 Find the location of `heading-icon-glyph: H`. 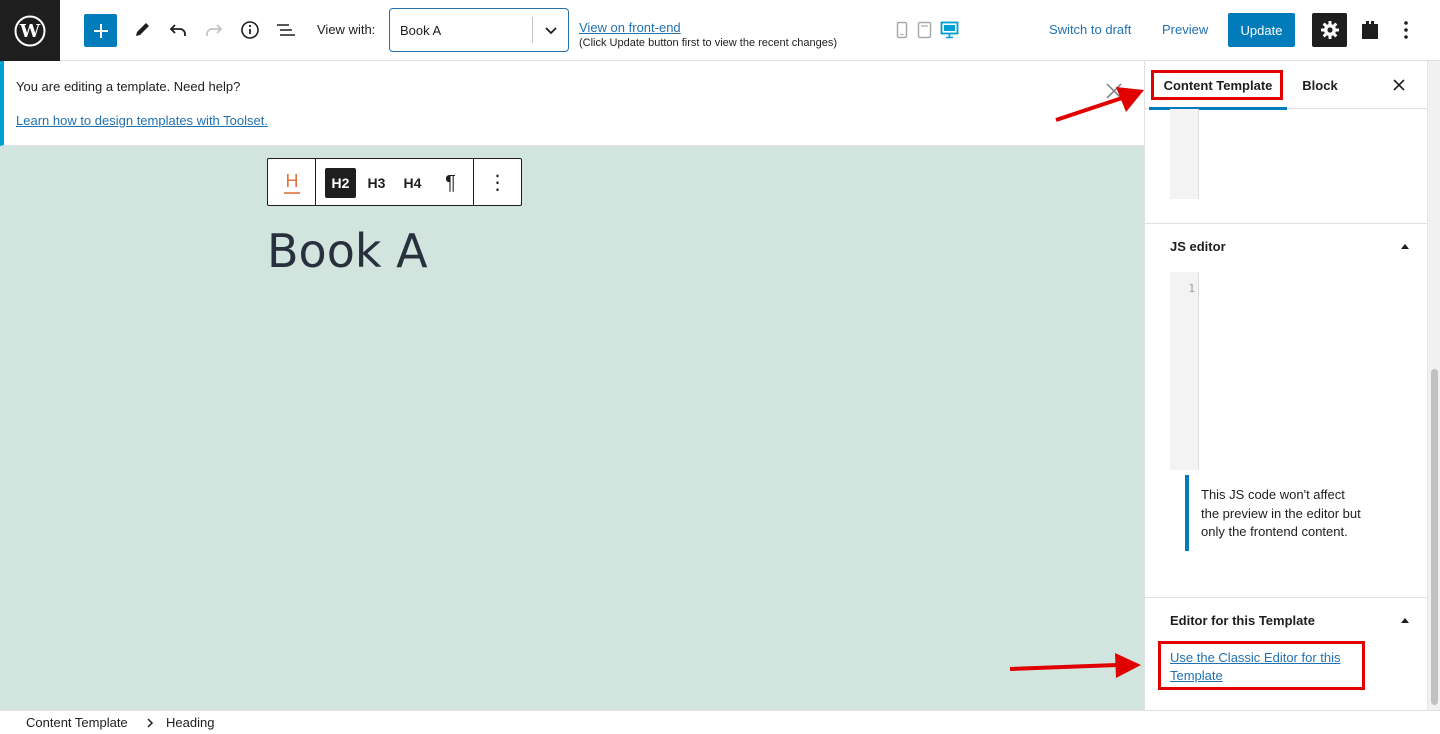

heading-icon-glyph: H is located at coordinates (291, 181).